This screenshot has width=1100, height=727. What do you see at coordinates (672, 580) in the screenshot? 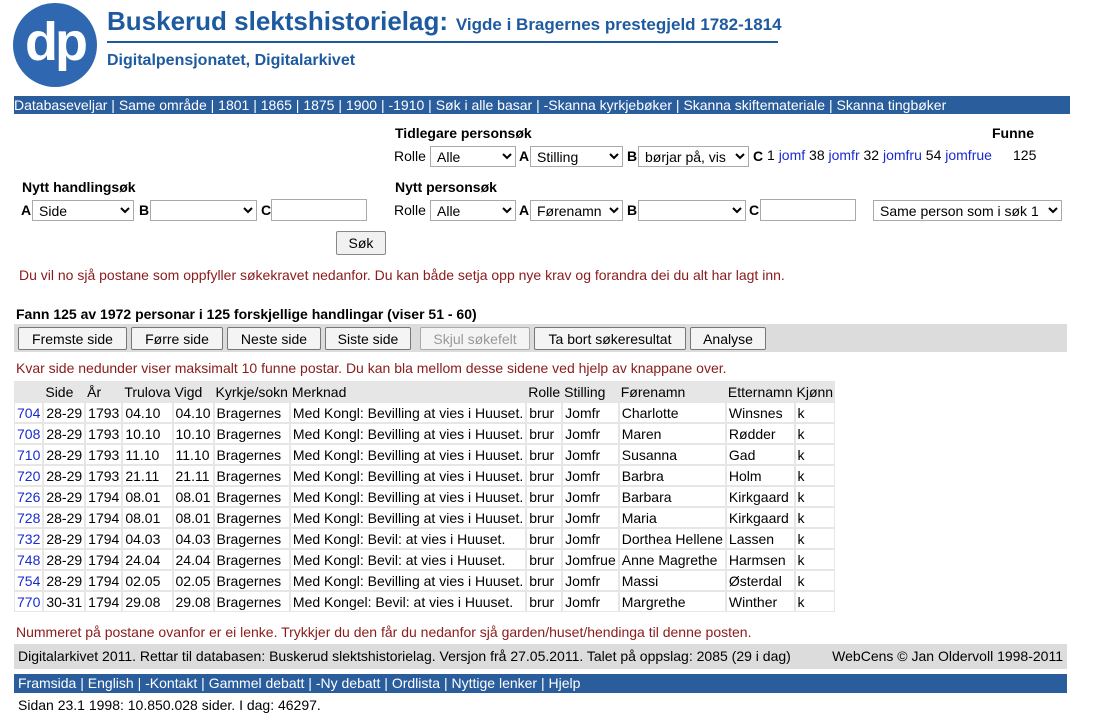
I see `table-cell: Massi` at bounding box center [672, 580].